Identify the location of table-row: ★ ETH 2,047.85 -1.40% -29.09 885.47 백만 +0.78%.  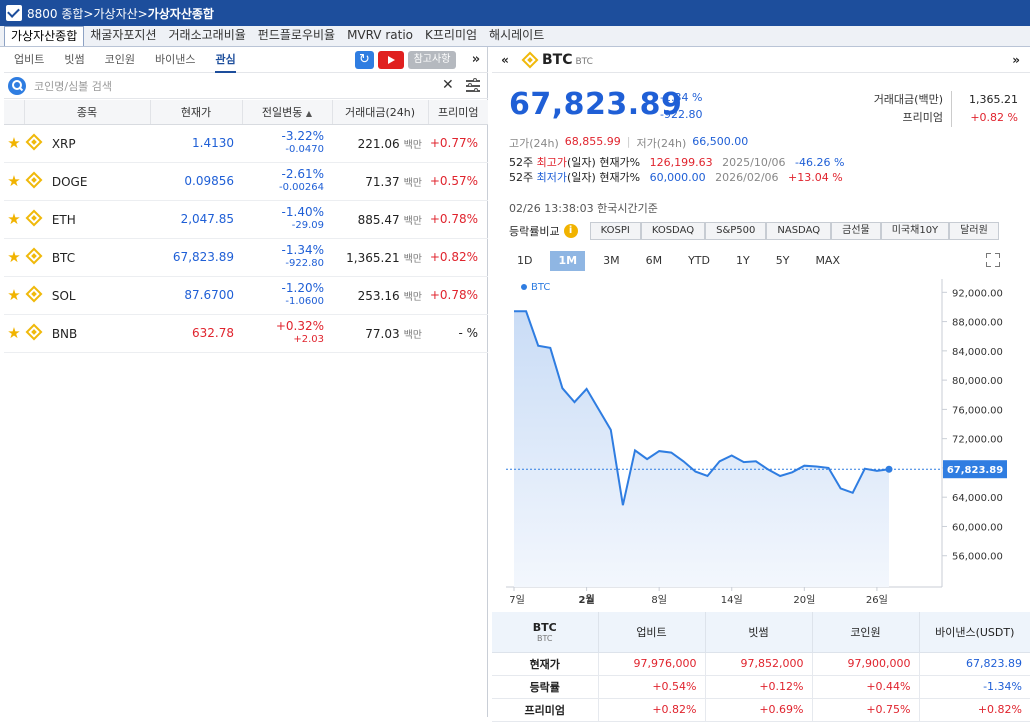
(246, 219).